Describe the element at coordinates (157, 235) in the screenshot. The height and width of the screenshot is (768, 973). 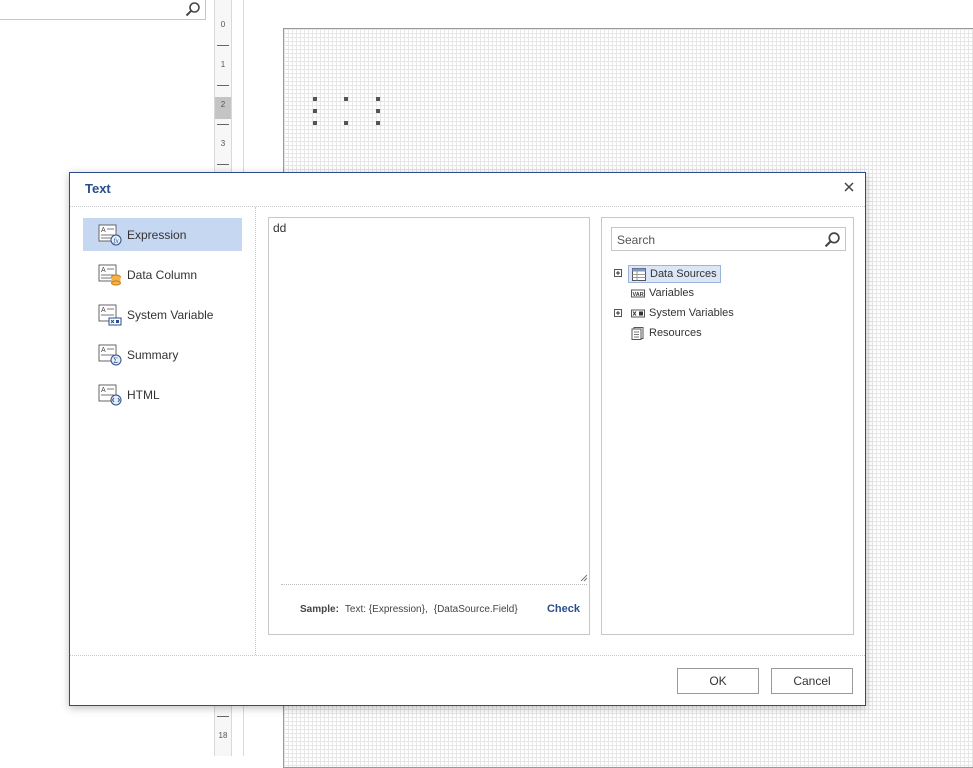
I see `nav-label: Expression` at that location.